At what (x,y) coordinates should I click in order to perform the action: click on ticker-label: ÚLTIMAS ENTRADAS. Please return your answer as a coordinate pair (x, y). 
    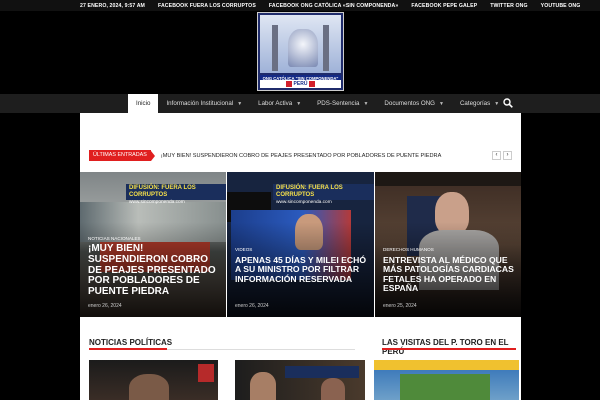
    Looking at the image, I should click on (120, 155).